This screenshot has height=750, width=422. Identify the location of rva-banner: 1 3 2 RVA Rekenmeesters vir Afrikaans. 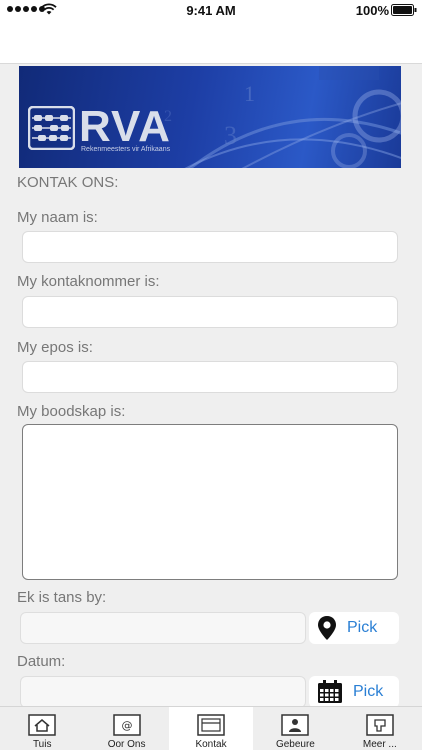
(210, 117).